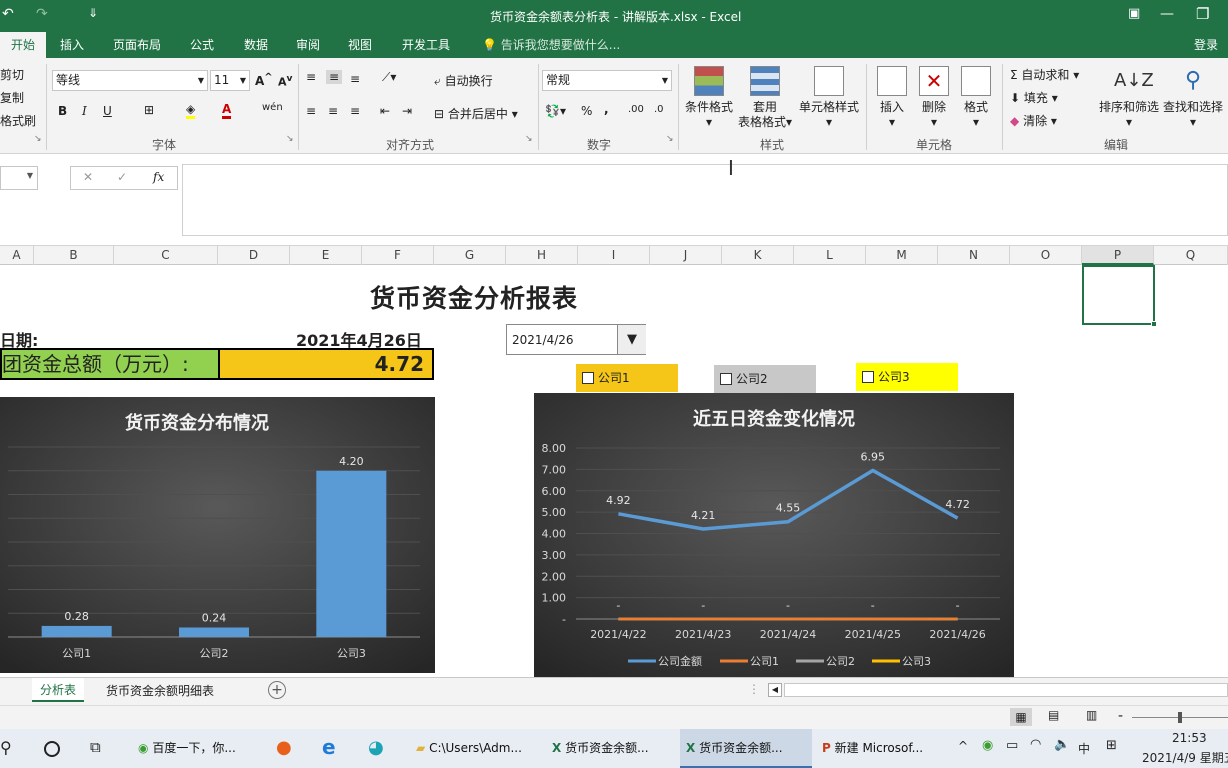  I want to click on column-header: C, so click(166, 255).